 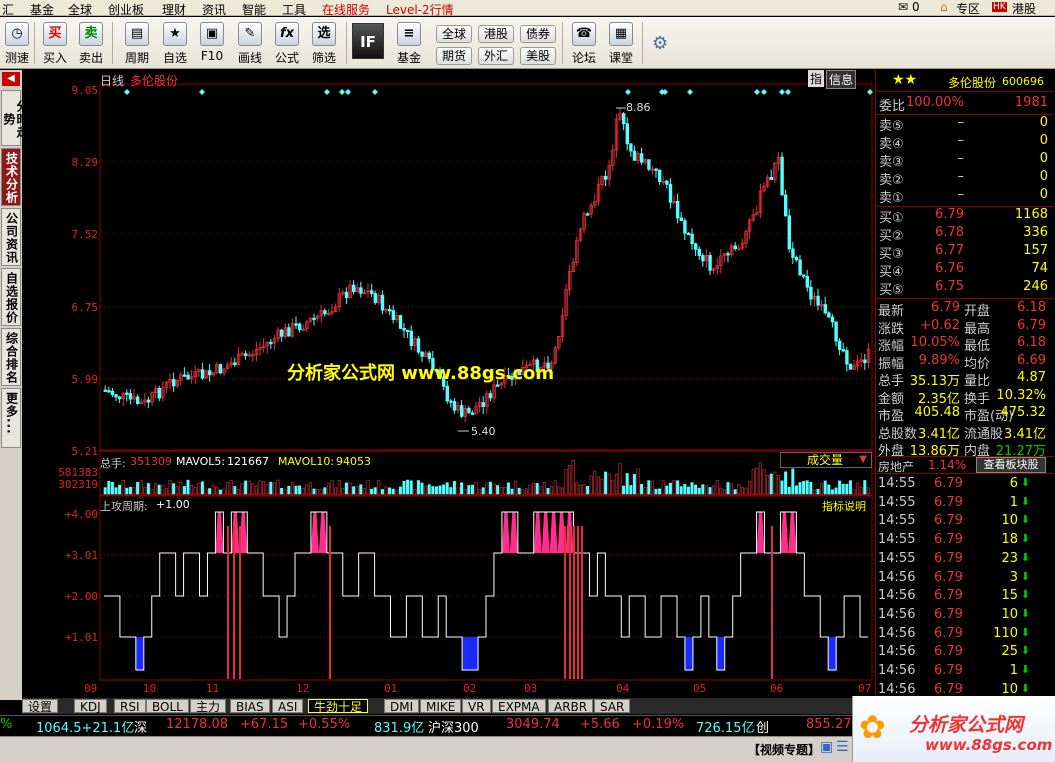 What do you see at coordinates (11, 237) in the screenshot?
I see `tab-company-news: 公司资讯` at bounding box center [11, 237].